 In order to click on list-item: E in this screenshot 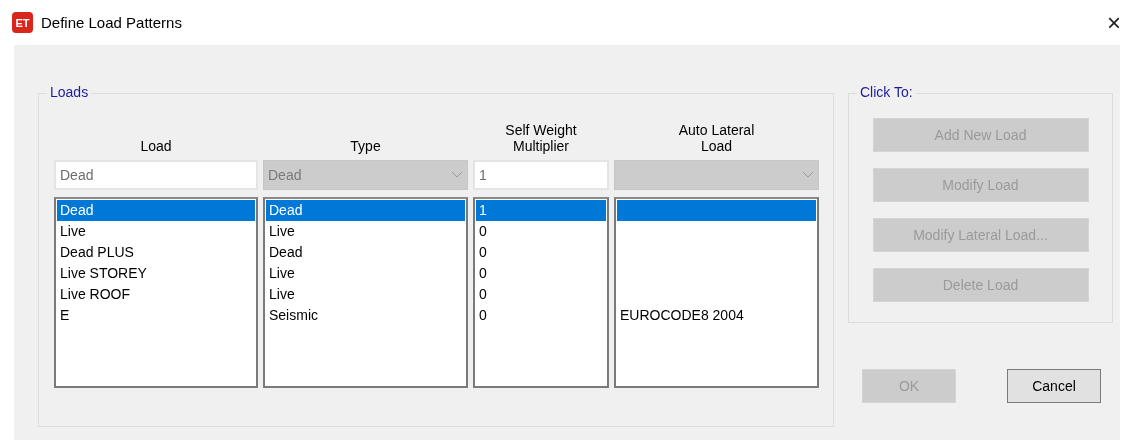, I will do `click(156, 315)`.